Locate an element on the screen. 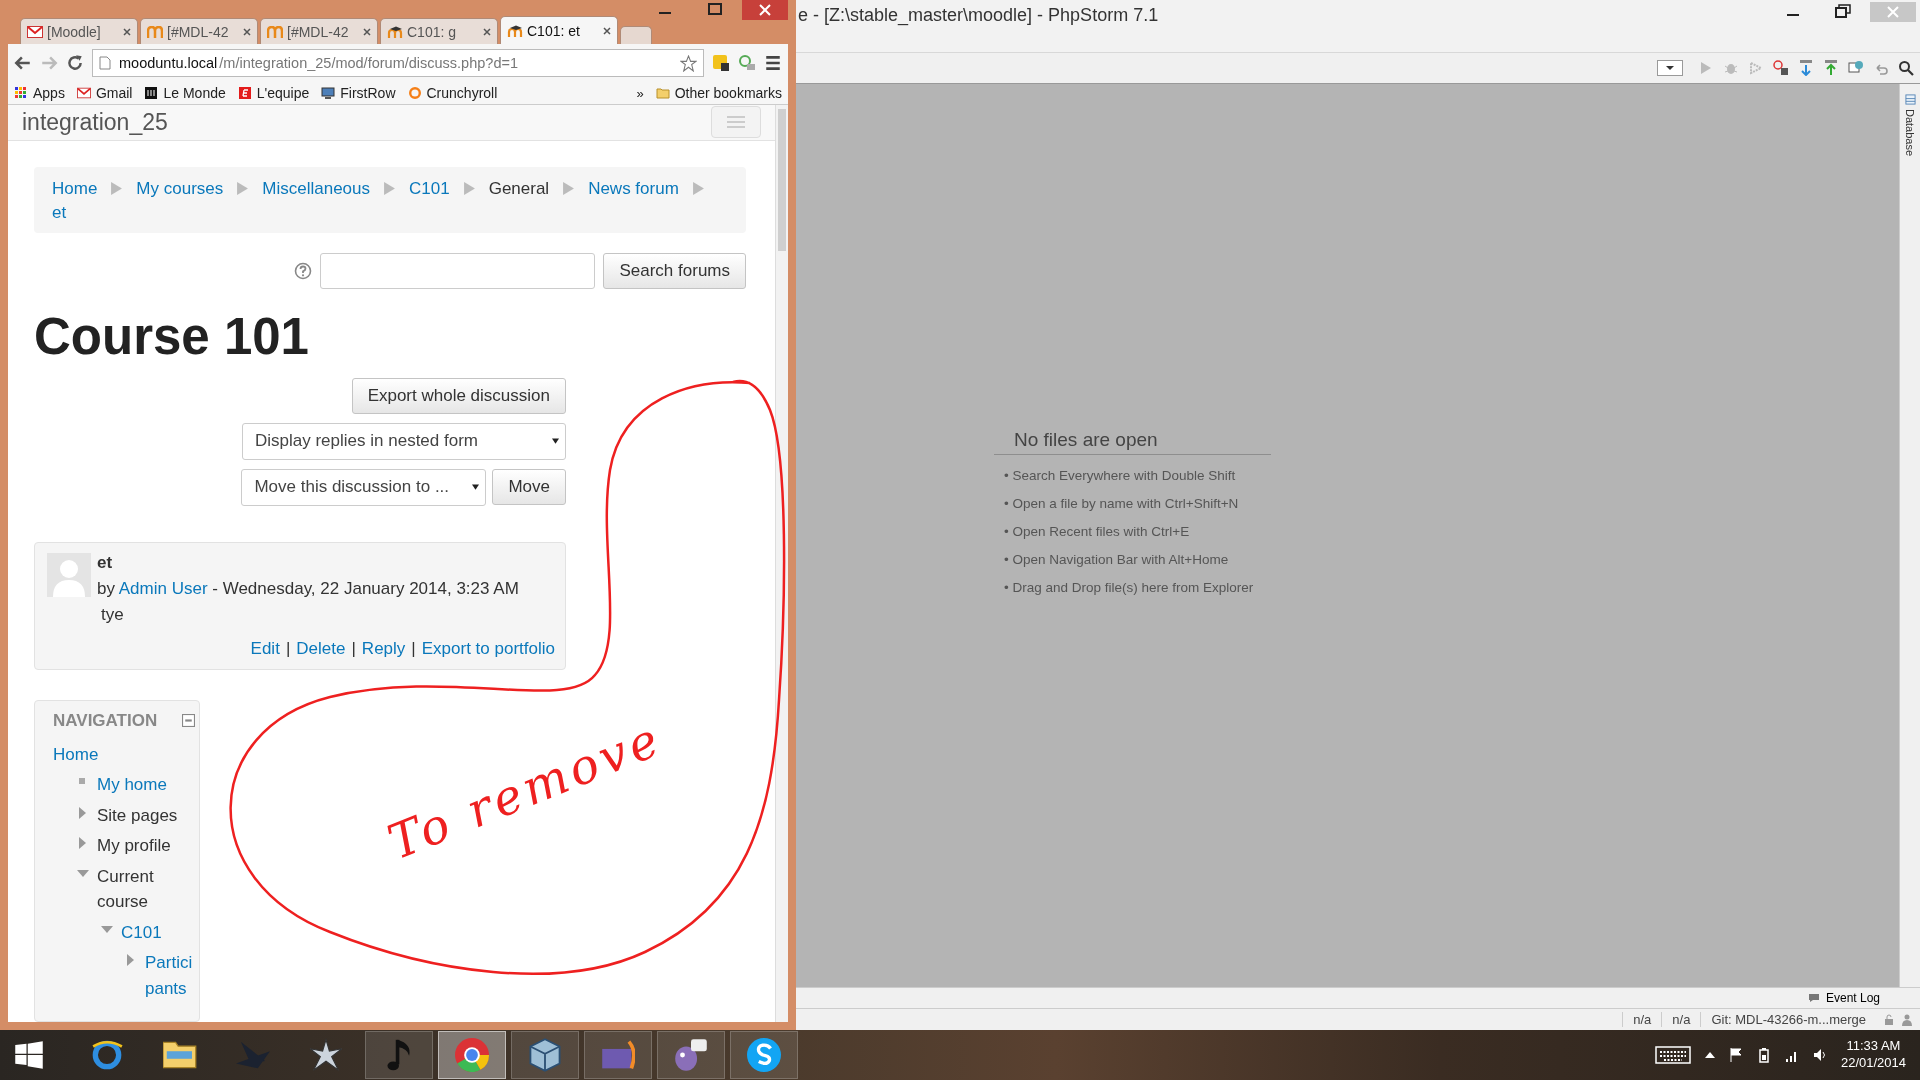 Image resolution: width=1920 pixels, height=1080 pixels. navigation-item: My profile is located at coordinates (134, 846).